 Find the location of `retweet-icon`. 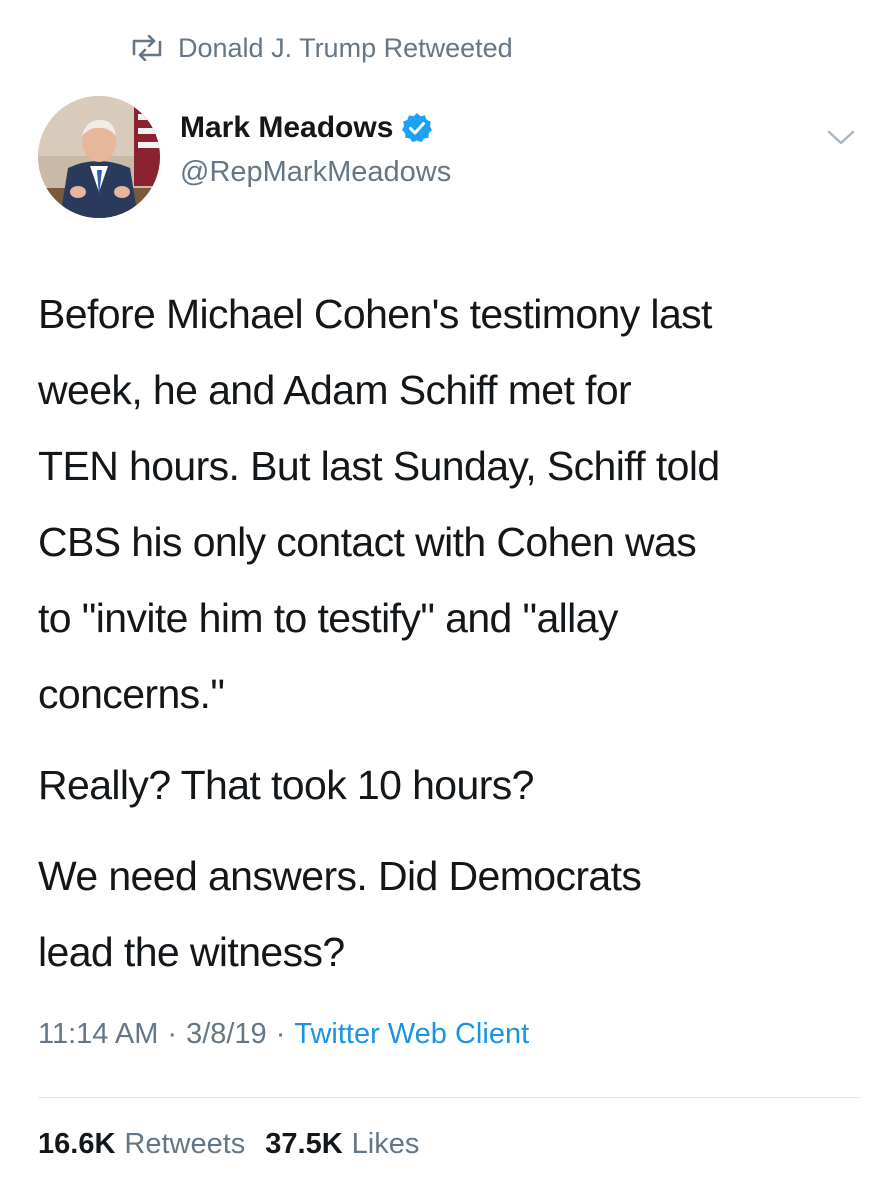

retweet-icon is located at coordinates (147, 48).